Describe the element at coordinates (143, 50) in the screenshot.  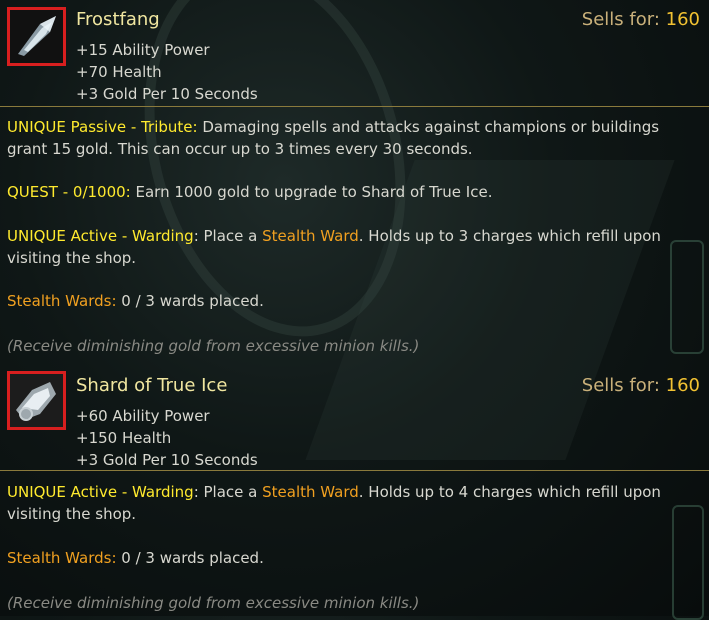
I see `stat-line: +15 Ability Power` at that location.